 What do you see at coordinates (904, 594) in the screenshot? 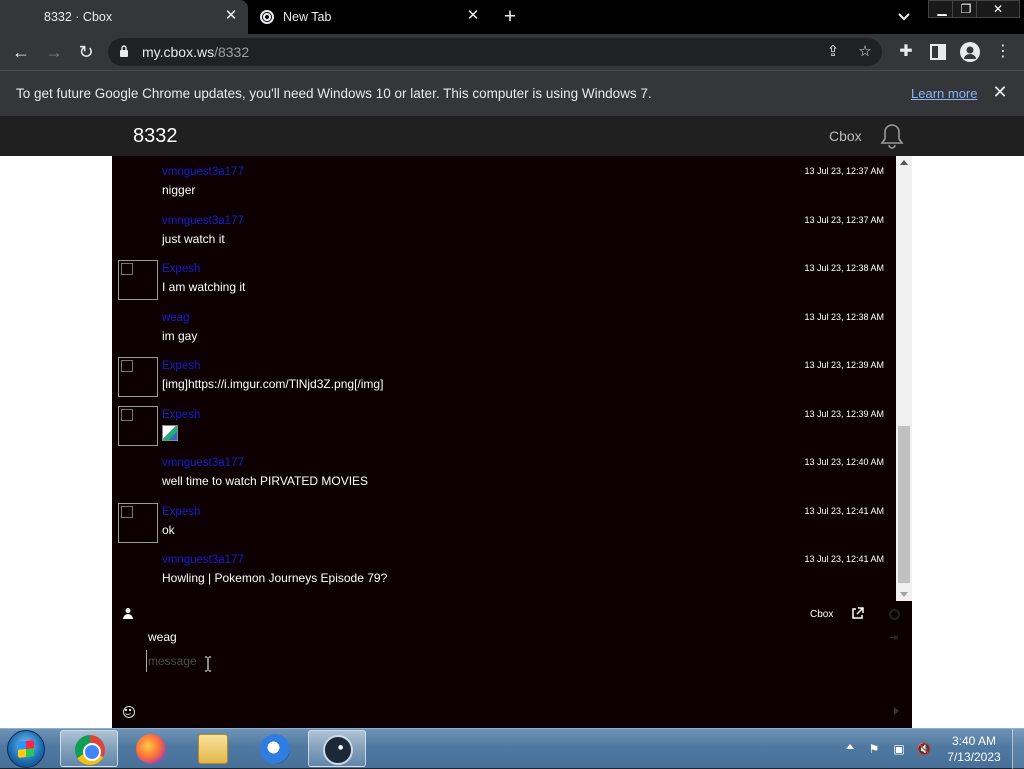
I see `scroll-down-arrow-icon` at bounding box center [904, 594].